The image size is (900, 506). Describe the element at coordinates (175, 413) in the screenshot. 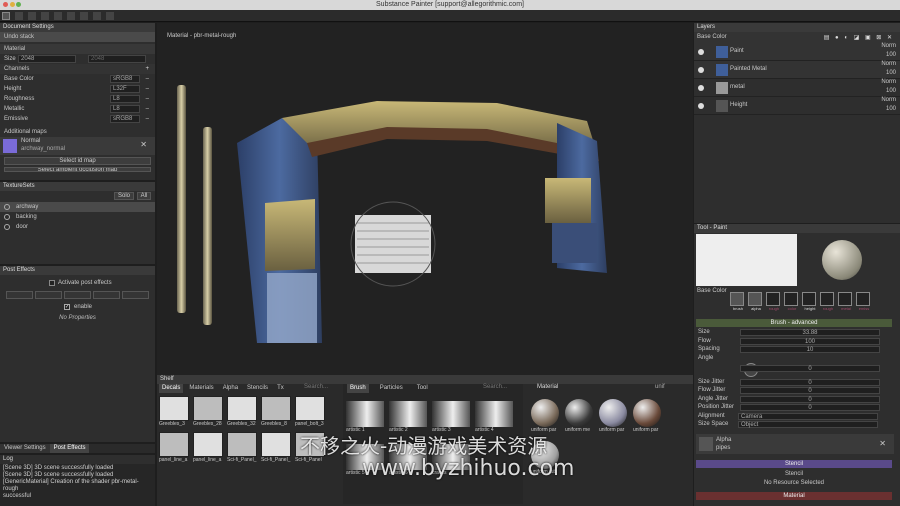

I see `shelf-item: Greebles_3` at that location.